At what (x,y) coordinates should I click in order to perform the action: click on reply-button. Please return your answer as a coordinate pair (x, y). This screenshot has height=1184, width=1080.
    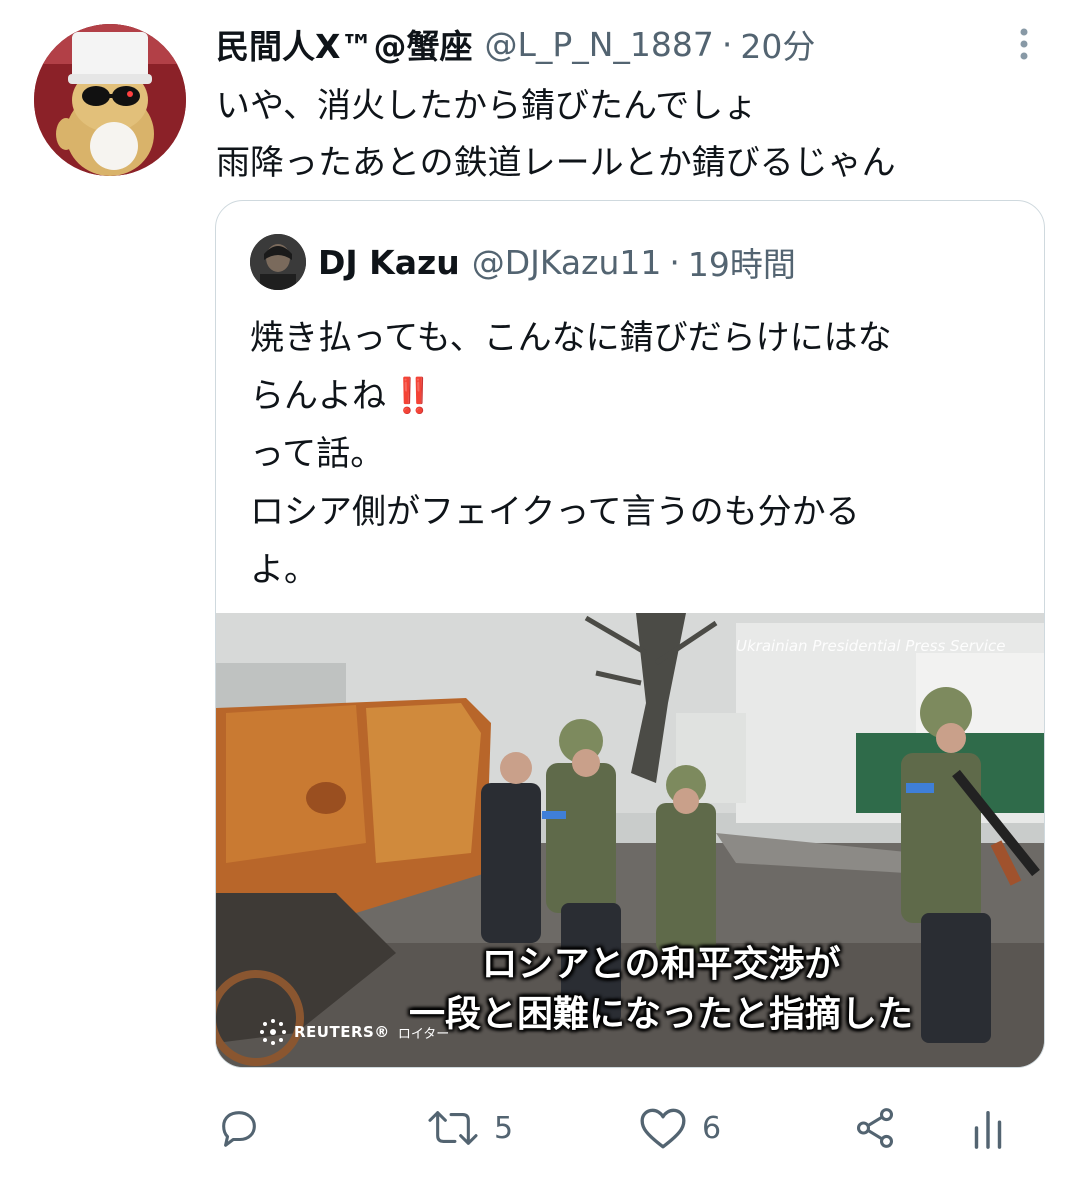
    Looking at the image, I should click on (239, 1128).